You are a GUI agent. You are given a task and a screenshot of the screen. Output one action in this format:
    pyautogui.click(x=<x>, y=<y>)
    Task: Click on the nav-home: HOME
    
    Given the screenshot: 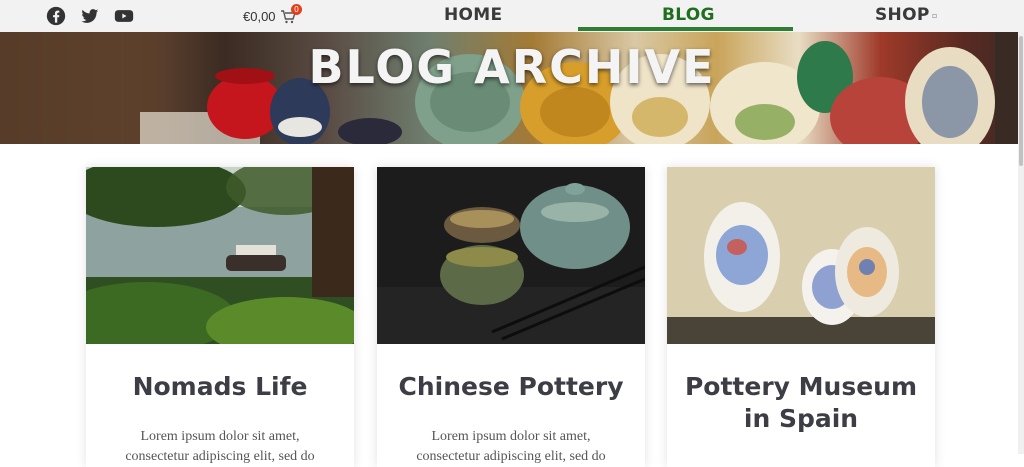 What is the action you would take?
    pyautogui.click(x=473, y=15)
    